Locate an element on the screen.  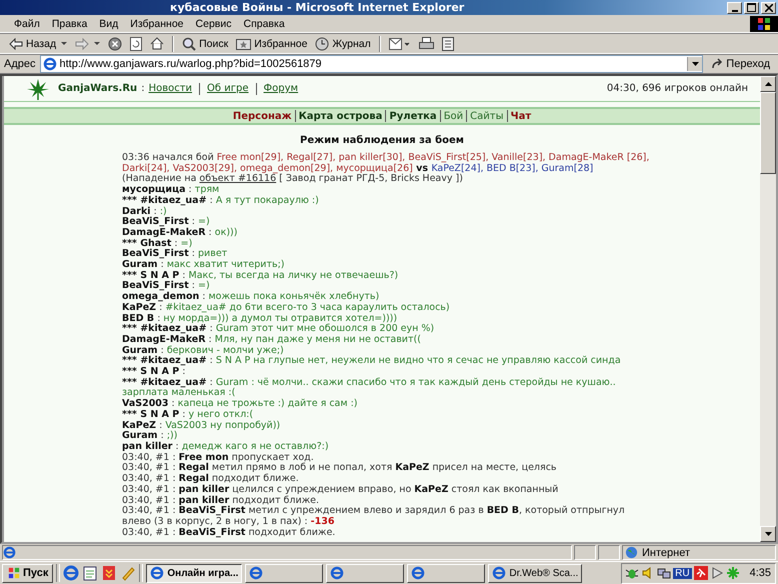
site-logo: GanjaWars.Ru is located at coordinates (98, 88).